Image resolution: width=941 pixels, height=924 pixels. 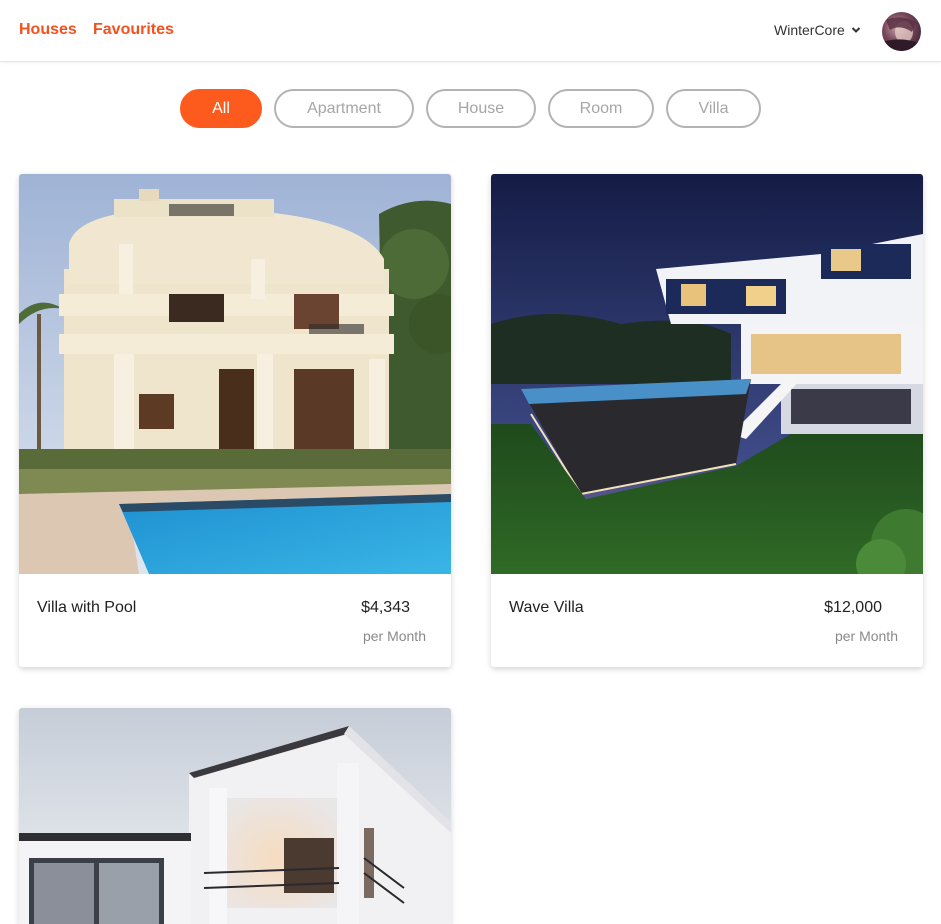 What do you see at coordinates (546, 607) in the screenshot?
I see `listing-name: Wave Villa` at bounding box center [546, 607].